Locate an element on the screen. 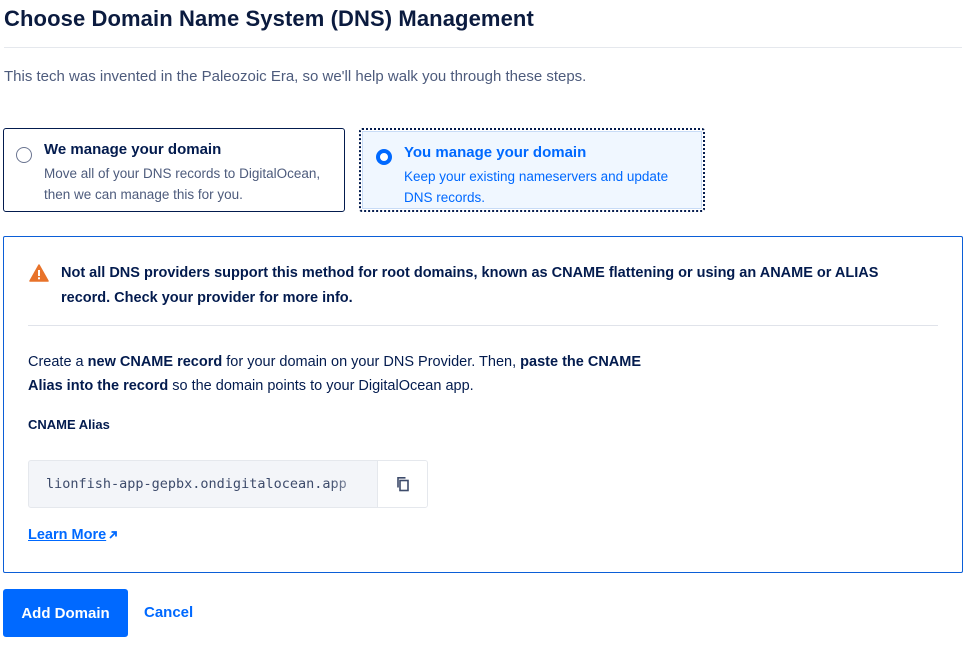 This screenshot has width=974, height=657. option-title: We manage your domain is located at coordinates (133, 149).